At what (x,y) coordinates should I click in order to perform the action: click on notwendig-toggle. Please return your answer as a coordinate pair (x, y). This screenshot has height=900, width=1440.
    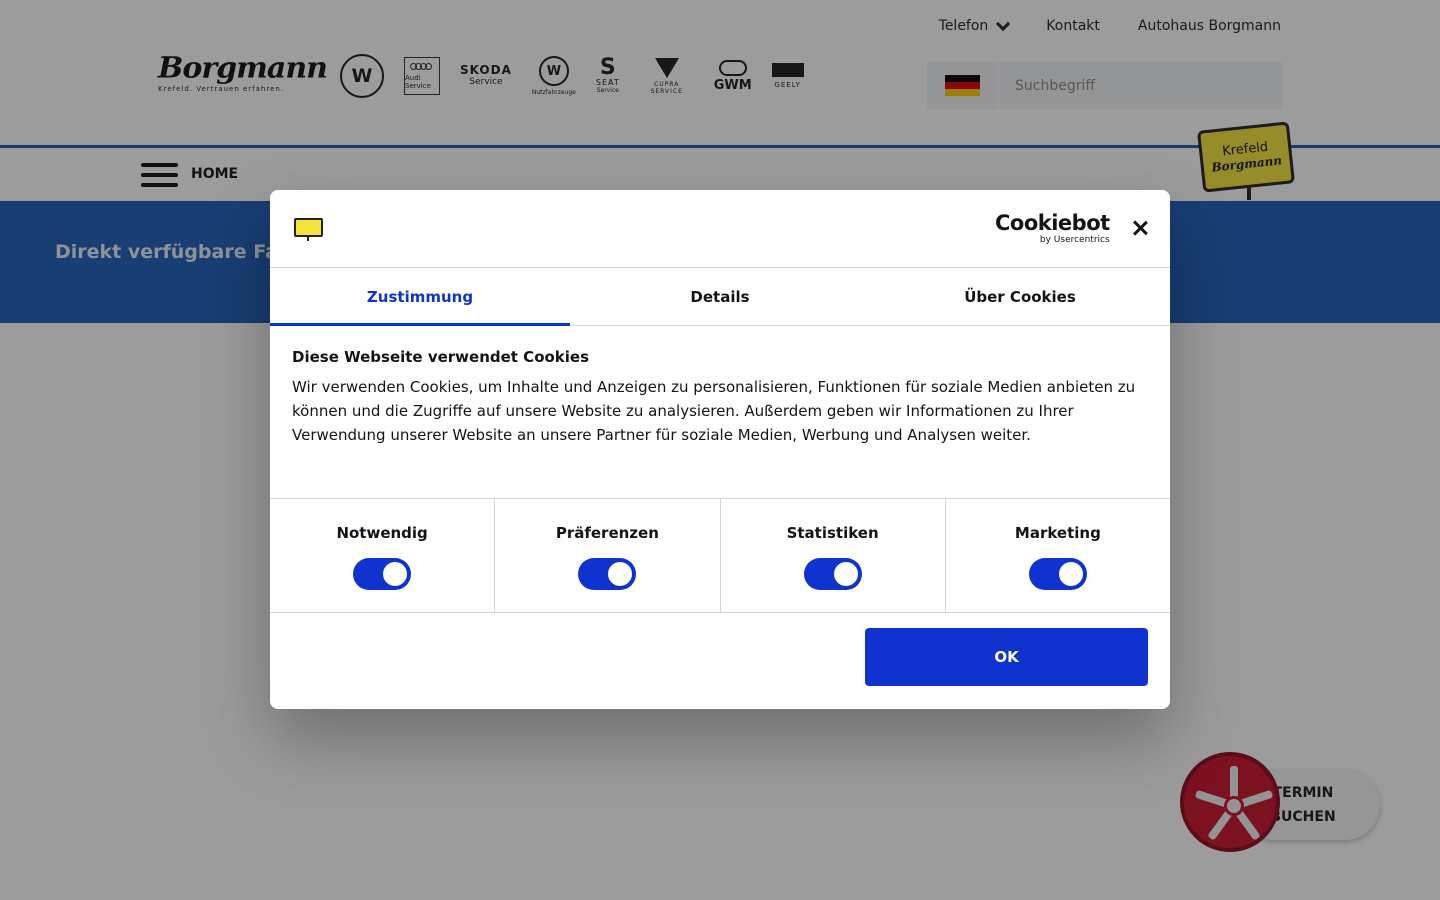
    Looking at the image, I should click on (382, 574).